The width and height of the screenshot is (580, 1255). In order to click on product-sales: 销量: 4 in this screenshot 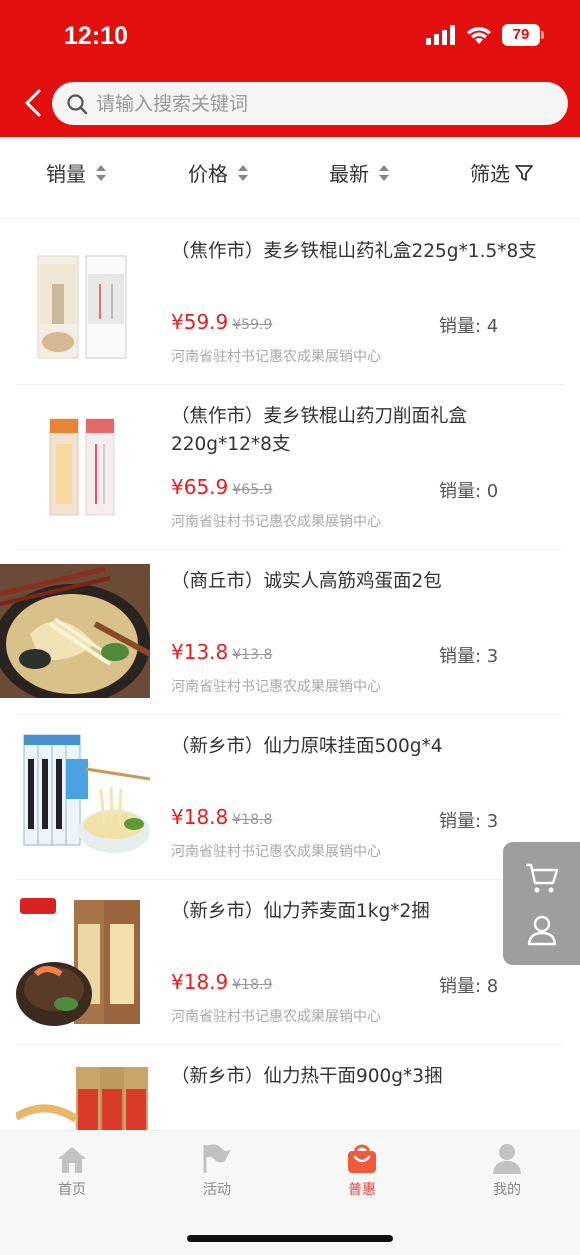, I will do `click(469, 326)`.